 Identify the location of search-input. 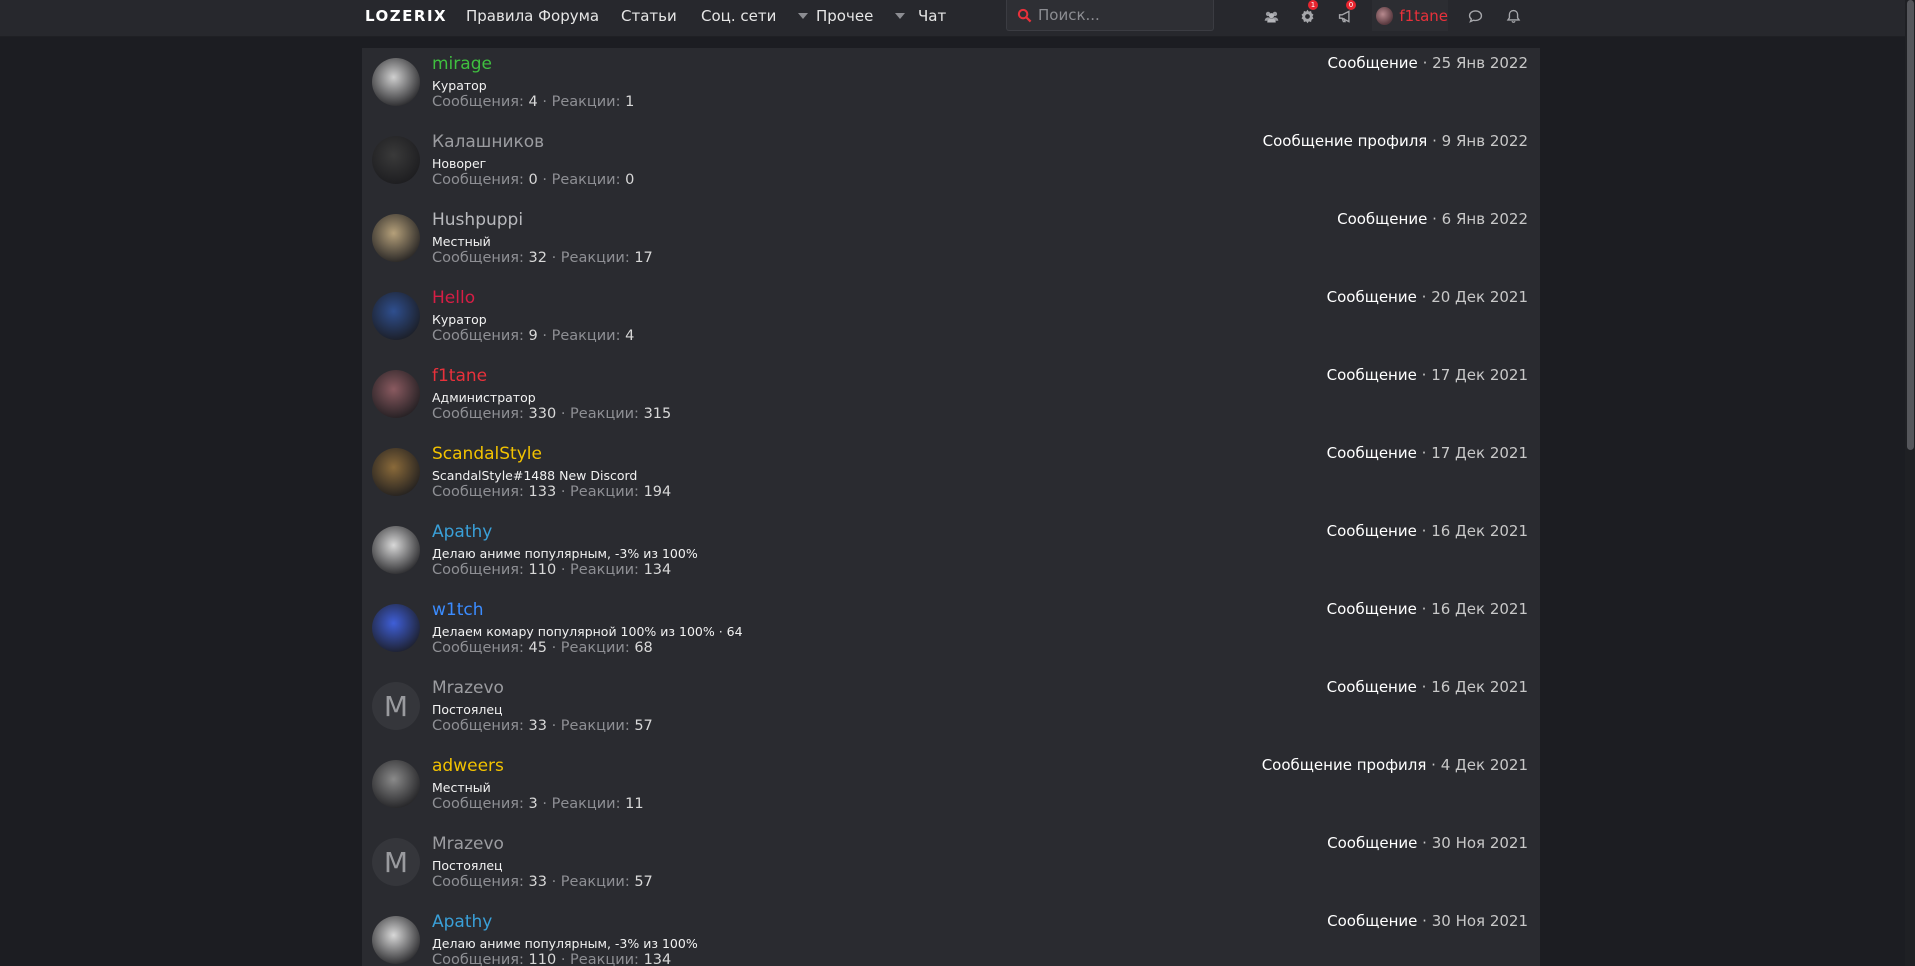
(1123, 15).